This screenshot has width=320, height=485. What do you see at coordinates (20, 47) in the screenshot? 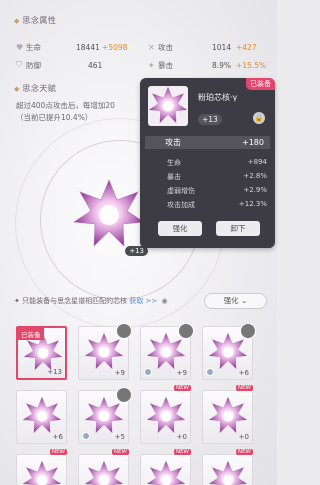
I see `heart-icon: ♥` at bounding box center [20, 47].